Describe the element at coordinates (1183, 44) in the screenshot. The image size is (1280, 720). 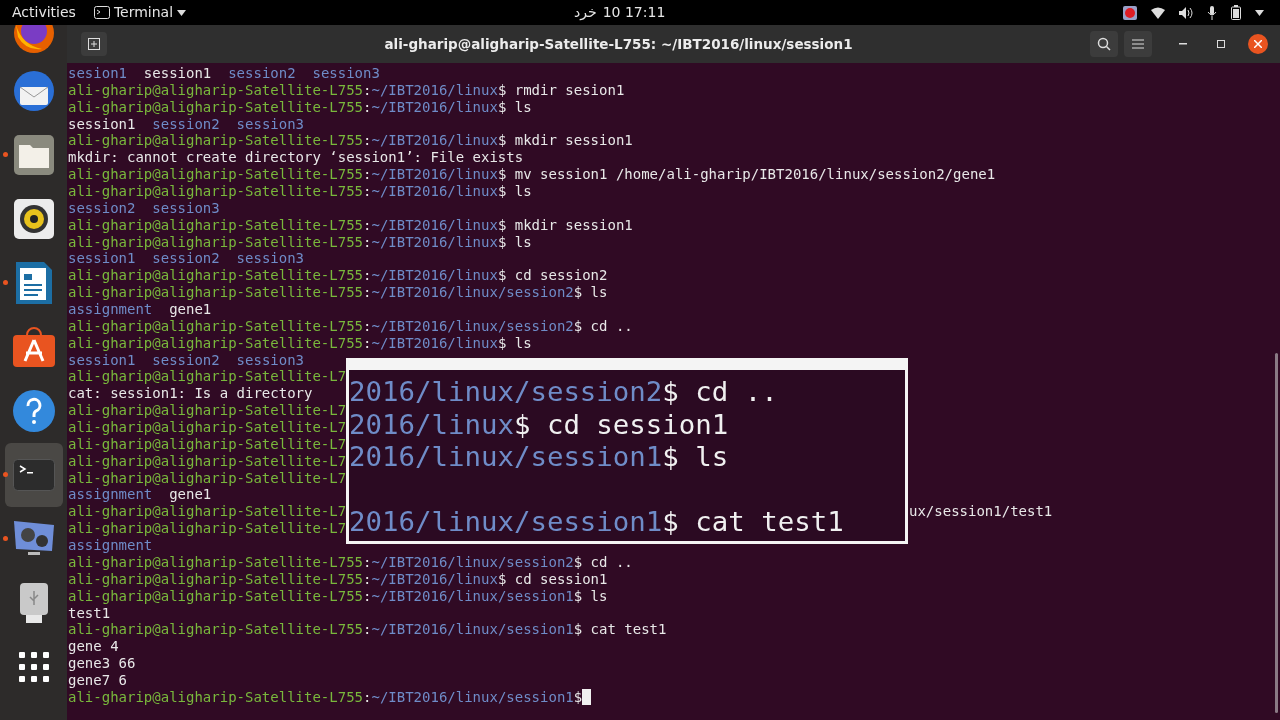
I see `minimize-icon` at that location.